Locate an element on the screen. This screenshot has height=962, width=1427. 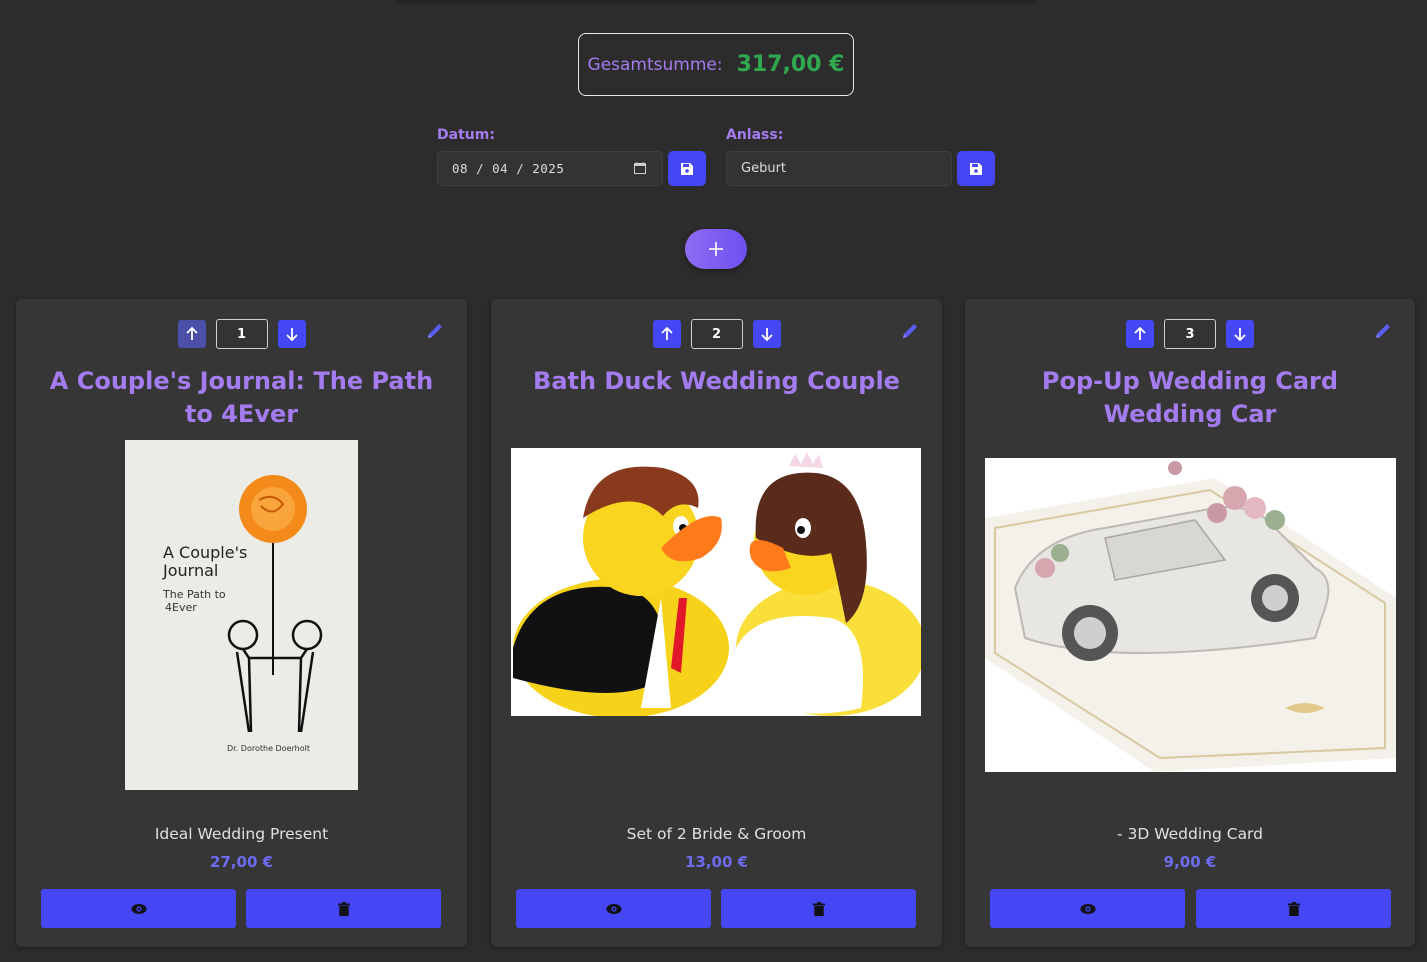
item-description: Set of 2 Bride & Groom is located at coordinates (716, 834).